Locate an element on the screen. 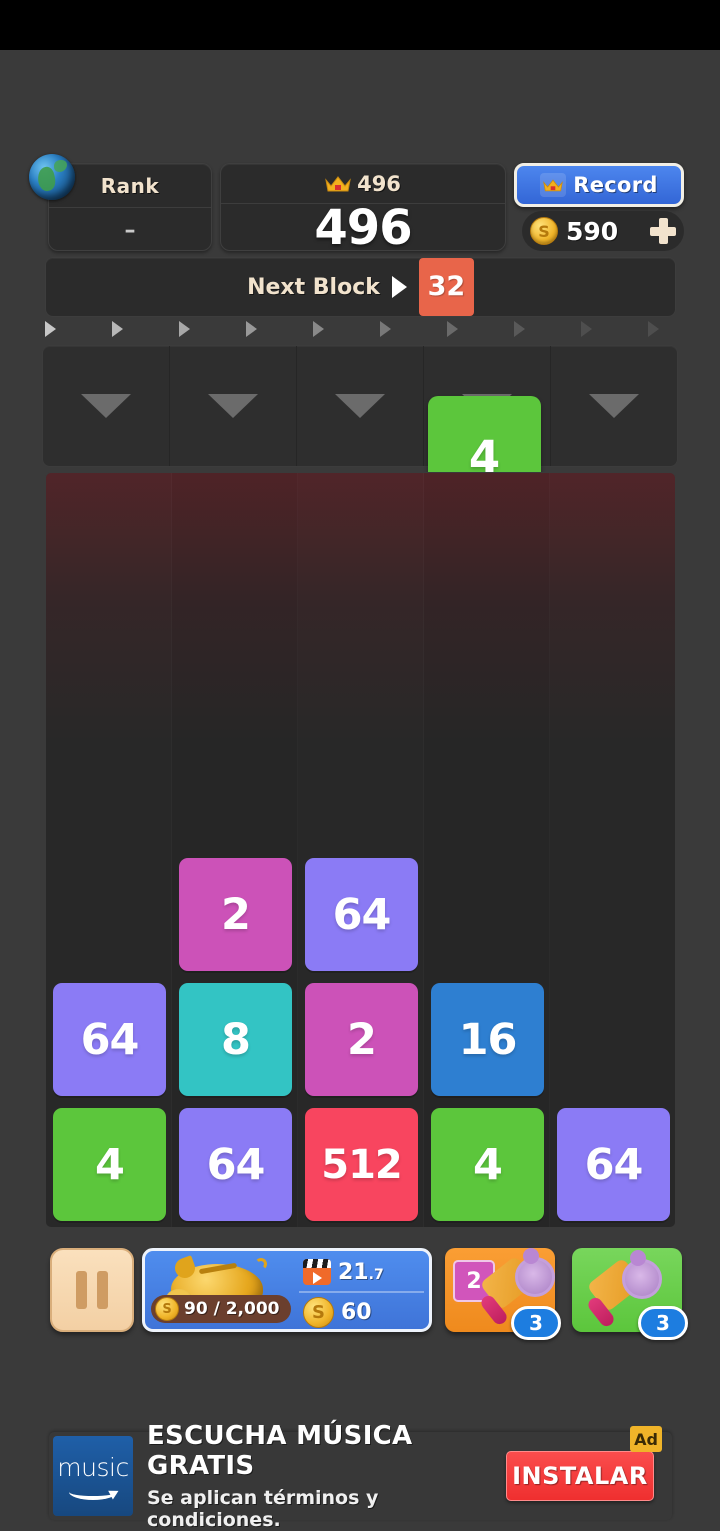  board-tile: 512 is located at coordinates (361, 1164).